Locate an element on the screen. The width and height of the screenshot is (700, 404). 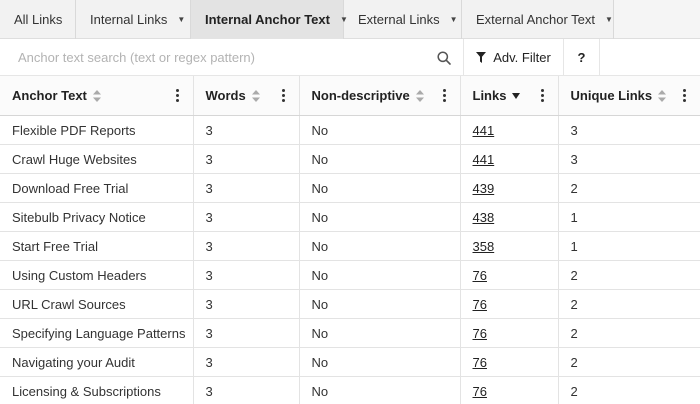
cell-anchor-text: Start Free Trial is located at coordinates (97, 246).